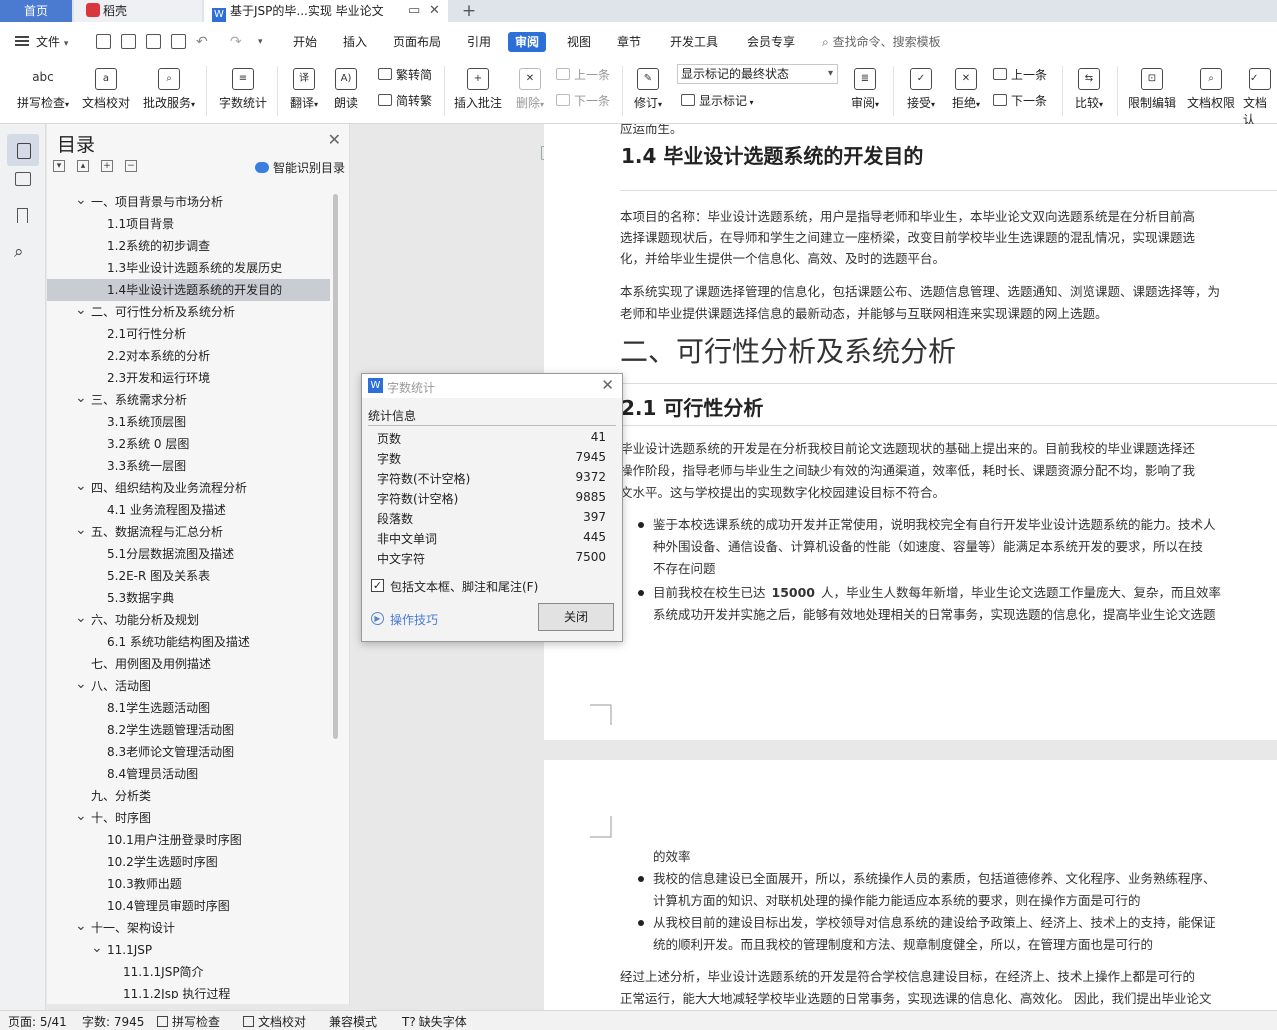  Describe the element at coordinates (479, 42) in the screenshot. I see `menu-references: 引用` at that location.